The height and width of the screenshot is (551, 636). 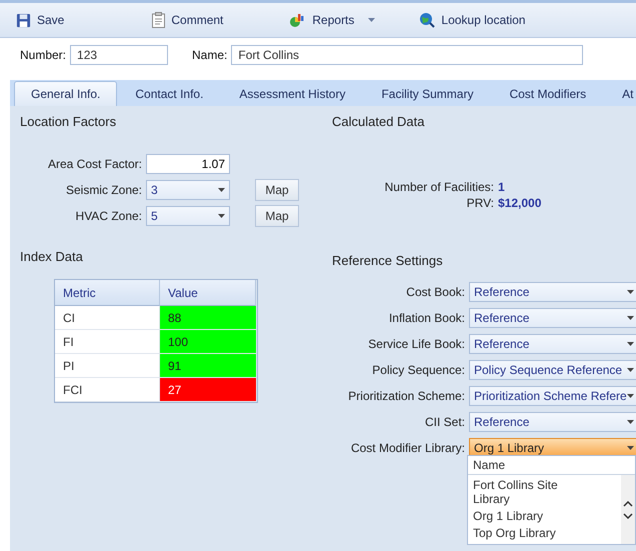 What do you see at coordinates (40, 20) in the screenshot?
I see `toolbar-button: Save` at bounding box center [40, 20].